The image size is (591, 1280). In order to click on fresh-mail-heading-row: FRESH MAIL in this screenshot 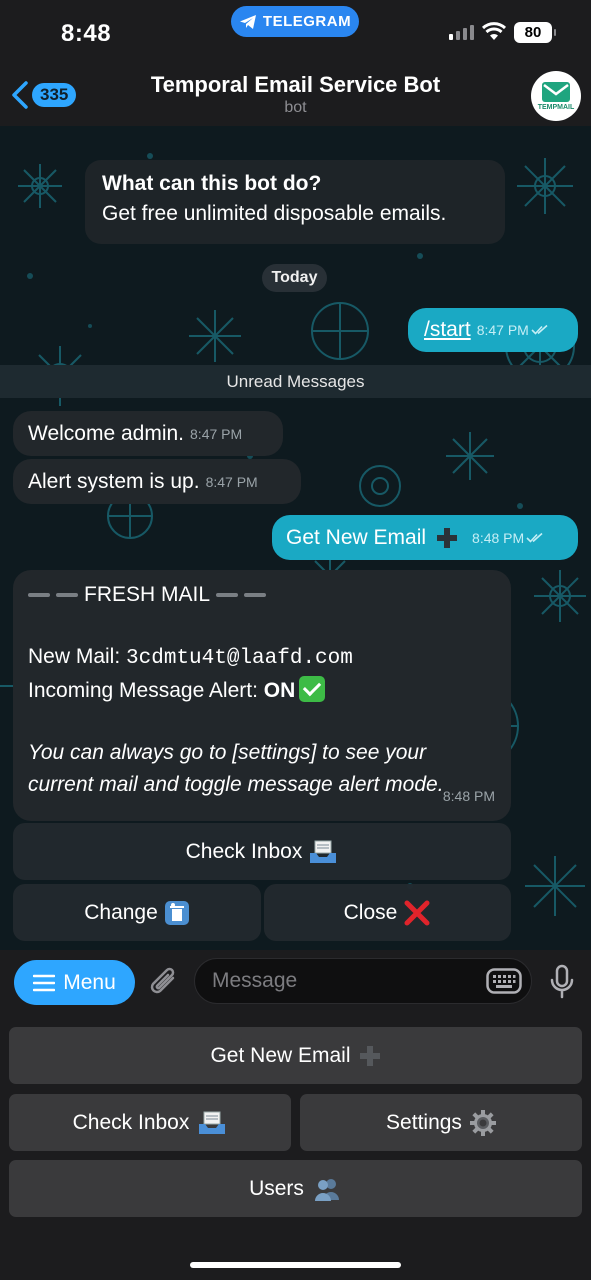, I will do `click(262, 595)`.